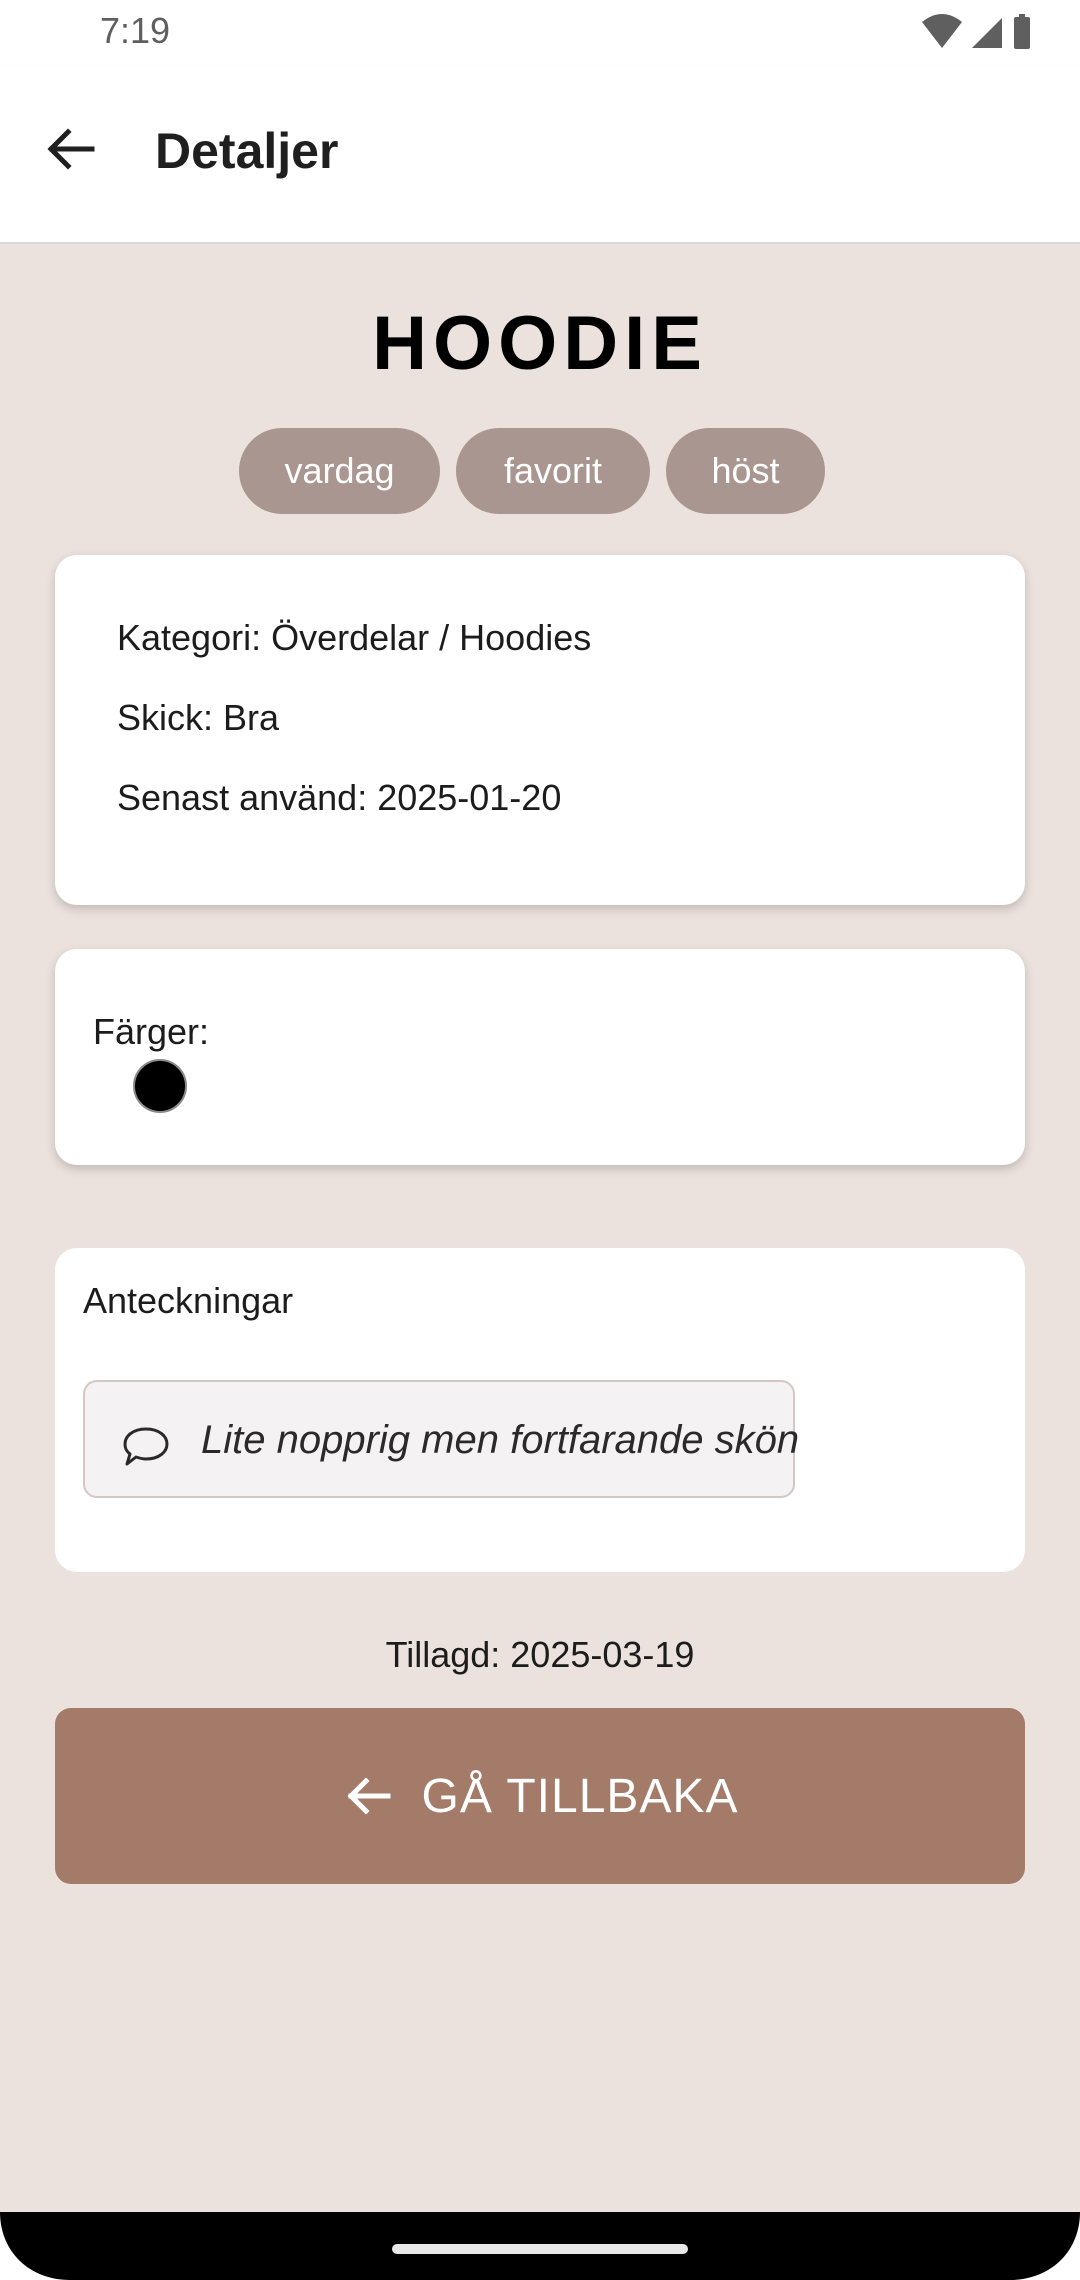 The width and height of the screenshot is (1080, 2280). What do you see at coordinates (540, 1654) in the screenshot?
I see `added-date: Tillagd: 2025-03-19` at bounding box center [540, 1654].